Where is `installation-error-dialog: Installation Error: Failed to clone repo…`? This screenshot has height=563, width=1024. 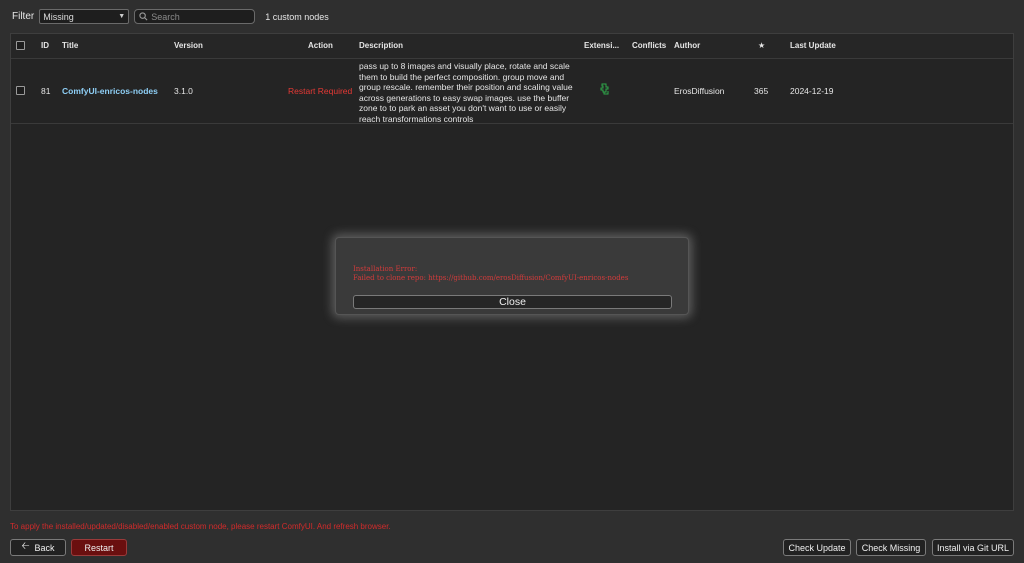 installation-error-dialog: Installation Error: Failed to clone repo… is located at coordinates (512, 276).